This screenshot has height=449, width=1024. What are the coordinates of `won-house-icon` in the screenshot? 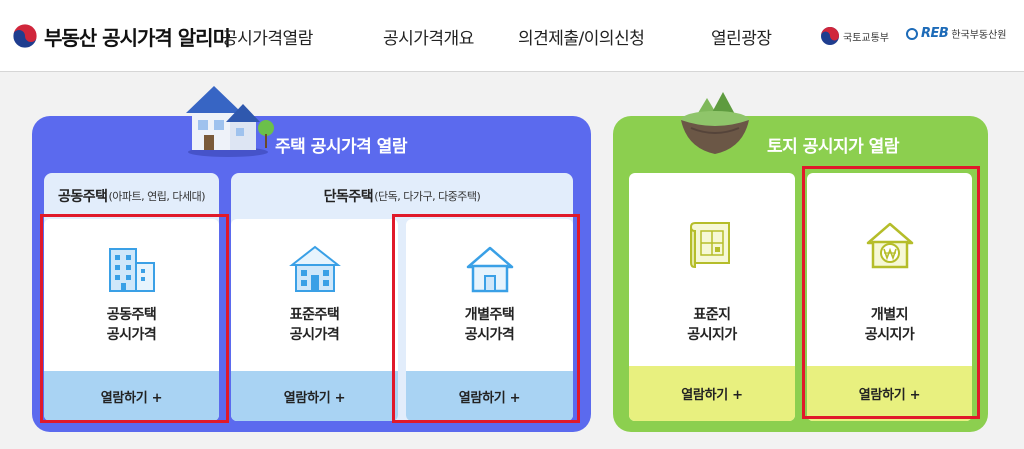 It's located at (889, 245).